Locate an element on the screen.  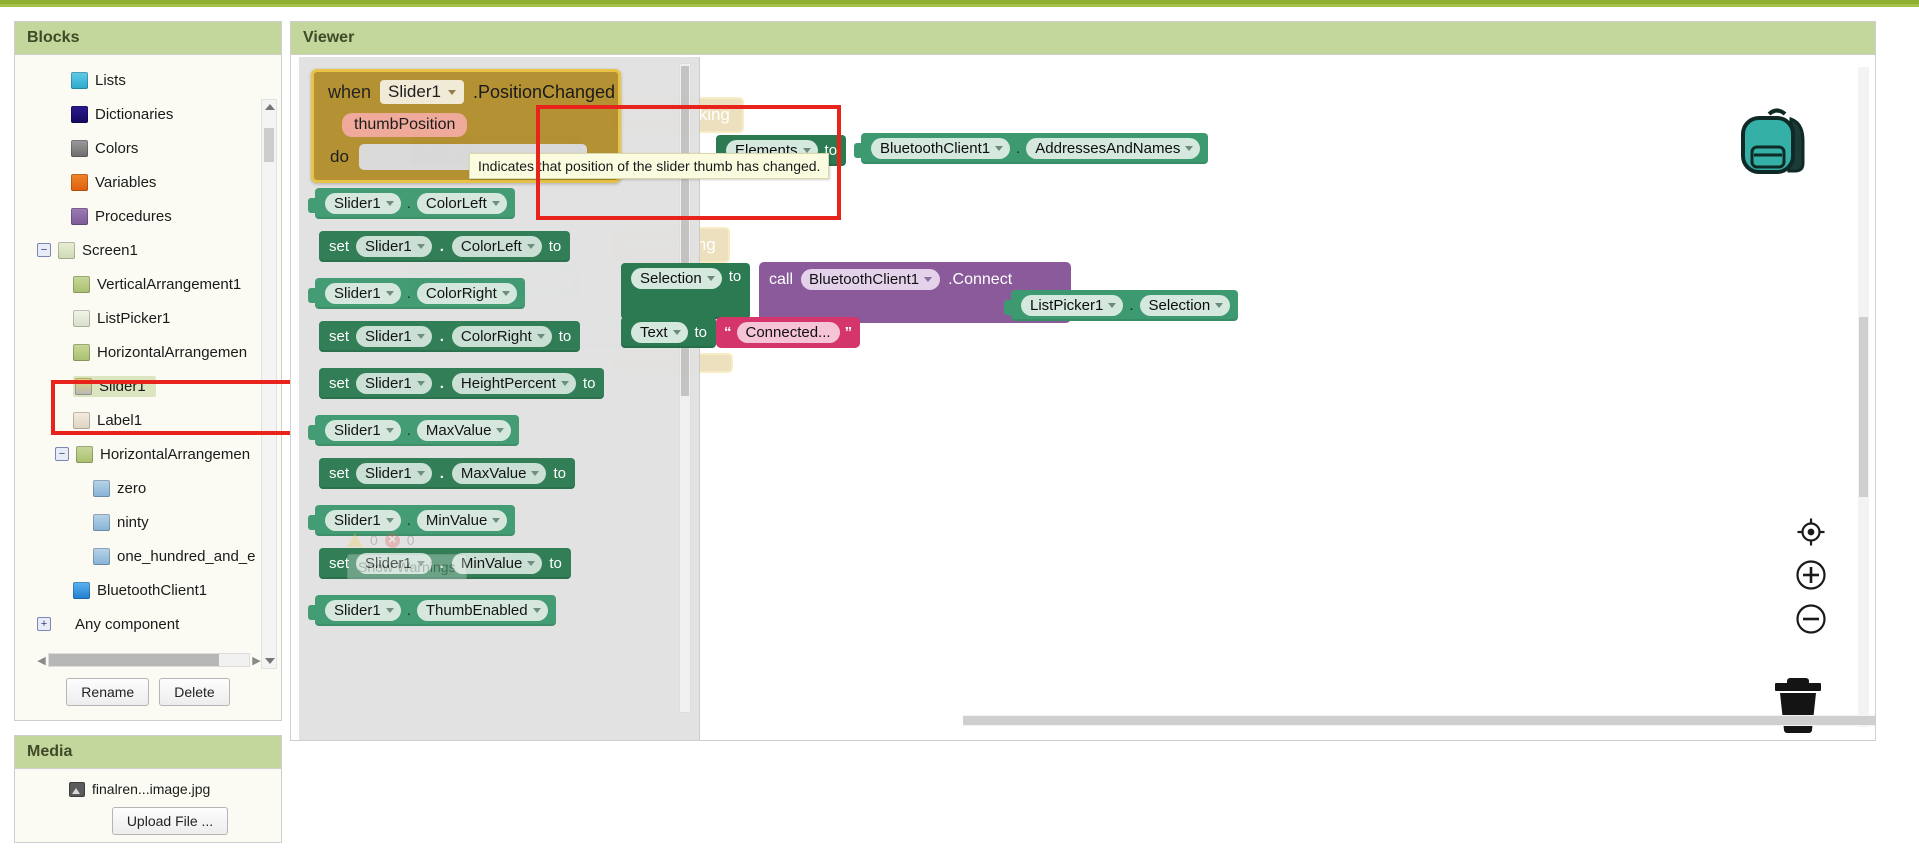
zoom-in-icon is located at coordinates (1811, 575).